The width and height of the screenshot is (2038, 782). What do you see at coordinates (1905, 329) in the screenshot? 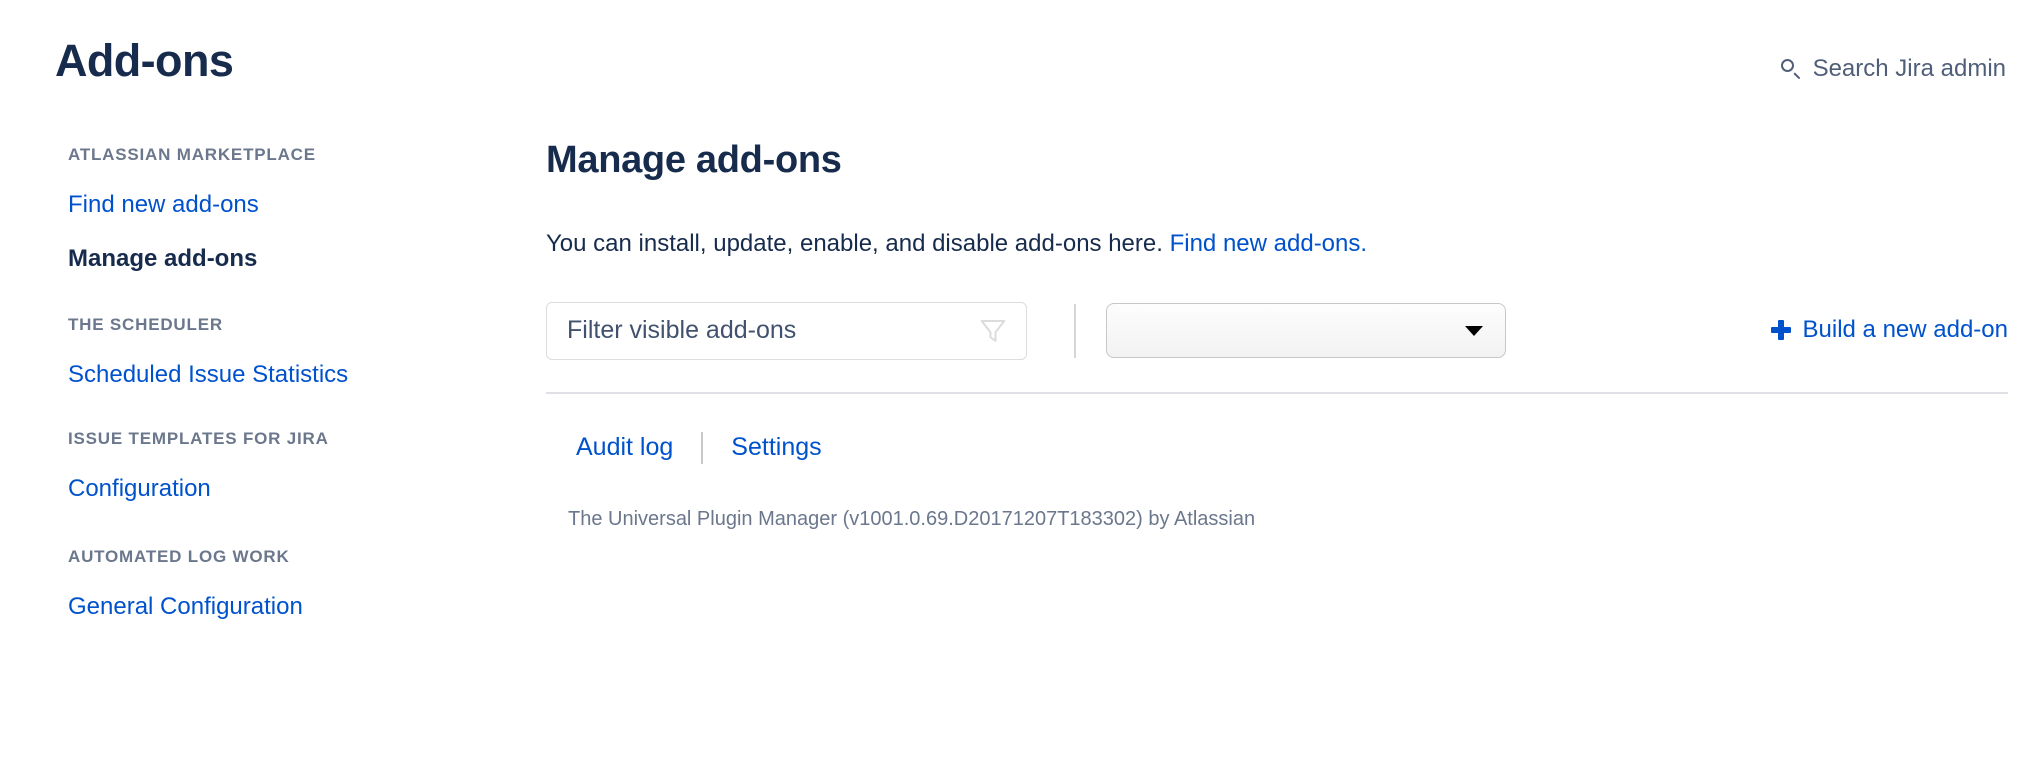
I see `build-new-add-on-label: Build a new add-on` at bounding box center [1905, 329].